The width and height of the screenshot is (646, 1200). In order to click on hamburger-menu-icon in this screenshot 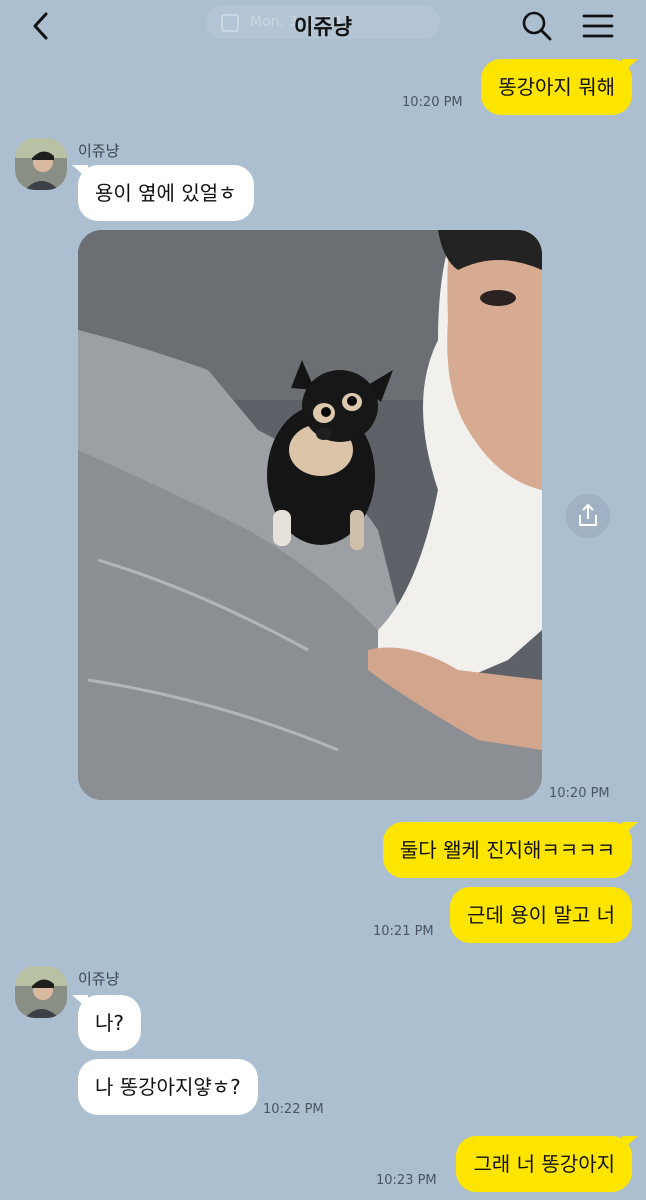, I will do `click(598, 26)`.